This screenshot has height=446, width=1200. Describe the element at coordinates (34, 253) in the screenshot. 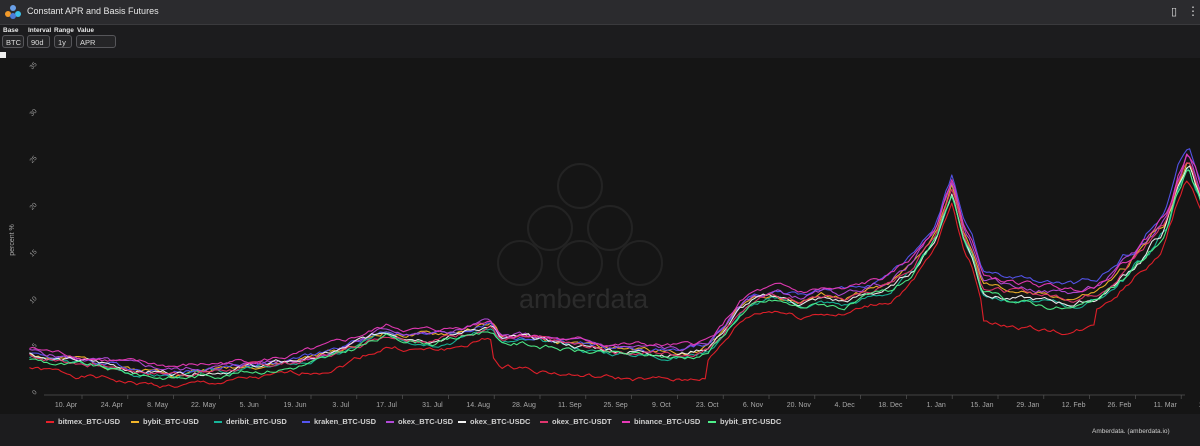

I see `y-tick-label: 15` at that location.